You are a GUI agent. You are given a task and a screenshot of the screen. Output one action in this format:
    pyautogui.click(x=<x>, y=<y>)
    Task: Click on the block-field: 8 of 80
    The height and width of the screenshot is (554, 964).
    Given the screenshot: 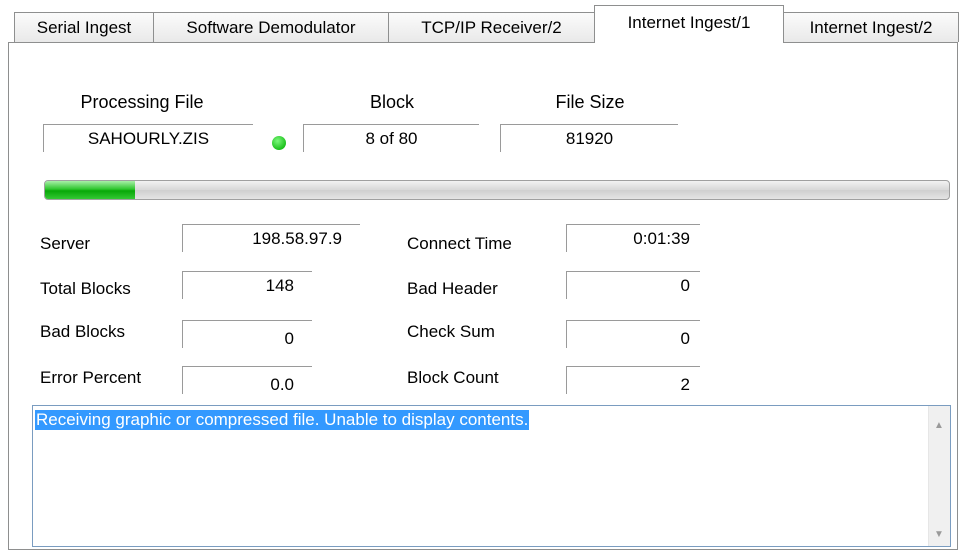 What is the action you would take?
    pyautogui.click(x=391, y=138)
    